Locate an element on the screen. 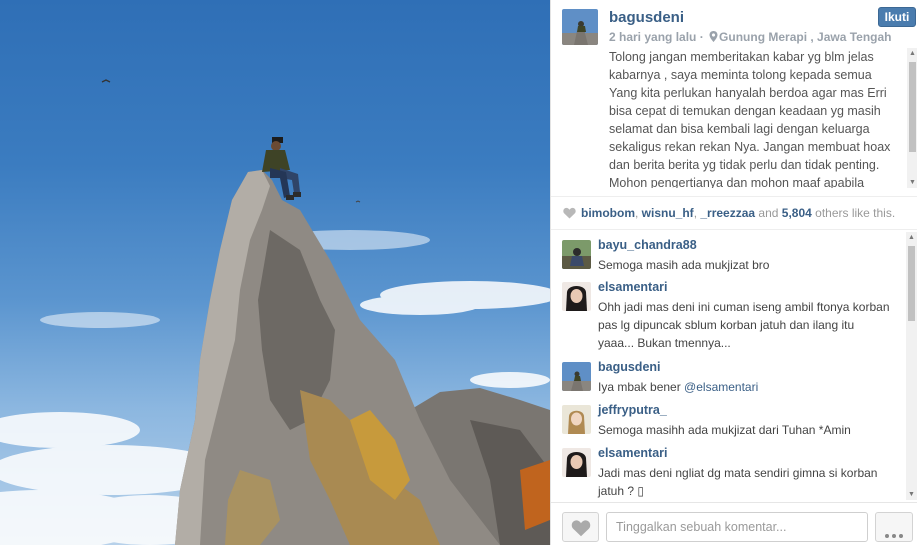 The width and height of the screenshot is (917, 545). comment-text: Iya mbak bener @elsamentari is located at coordinates (745, 387).